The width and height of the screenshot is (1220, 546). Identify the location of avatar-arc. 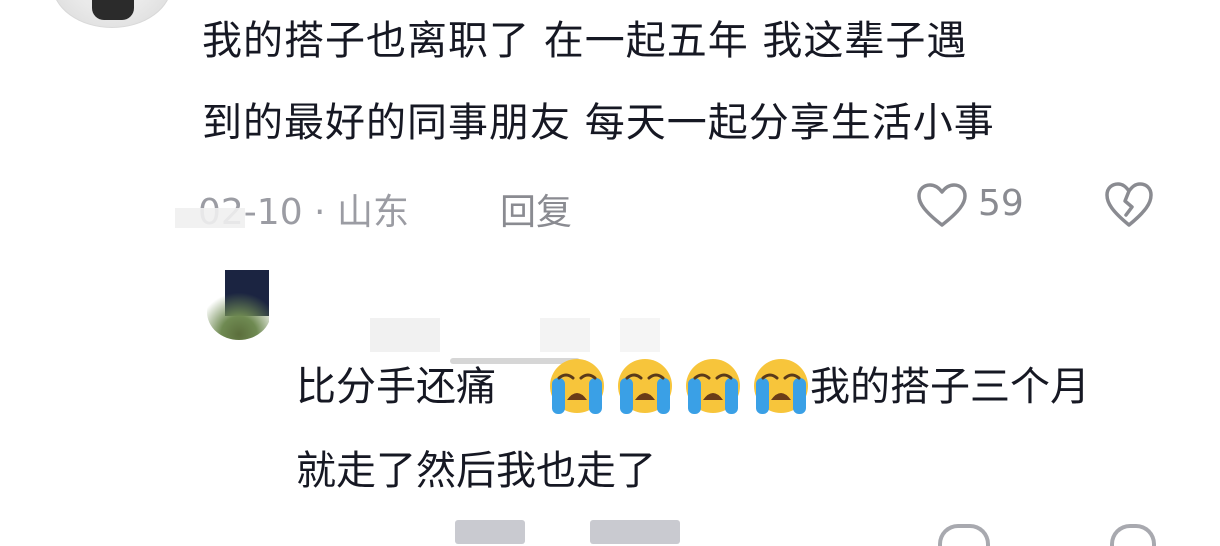
(238, 312).